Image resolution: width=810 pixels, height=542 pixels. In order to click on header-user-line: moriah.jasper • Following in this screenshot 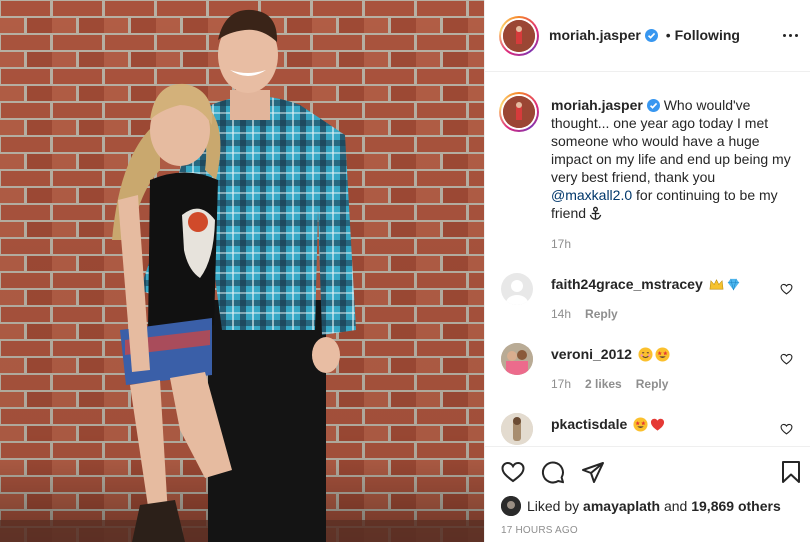, I will do `click(644, 35)`.